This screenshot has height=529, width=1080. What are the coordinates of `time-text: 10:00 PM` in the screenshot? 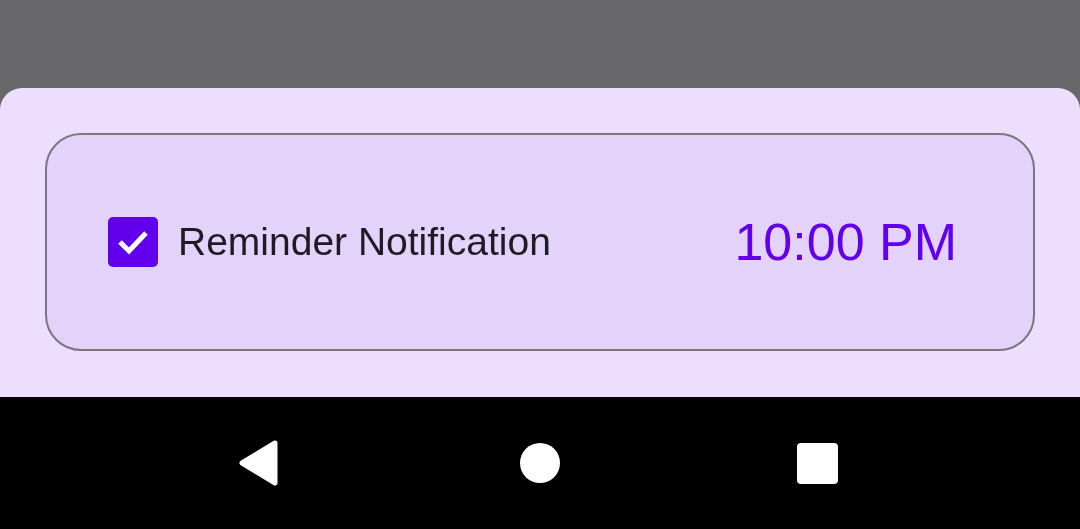 It's located at (845, 242).